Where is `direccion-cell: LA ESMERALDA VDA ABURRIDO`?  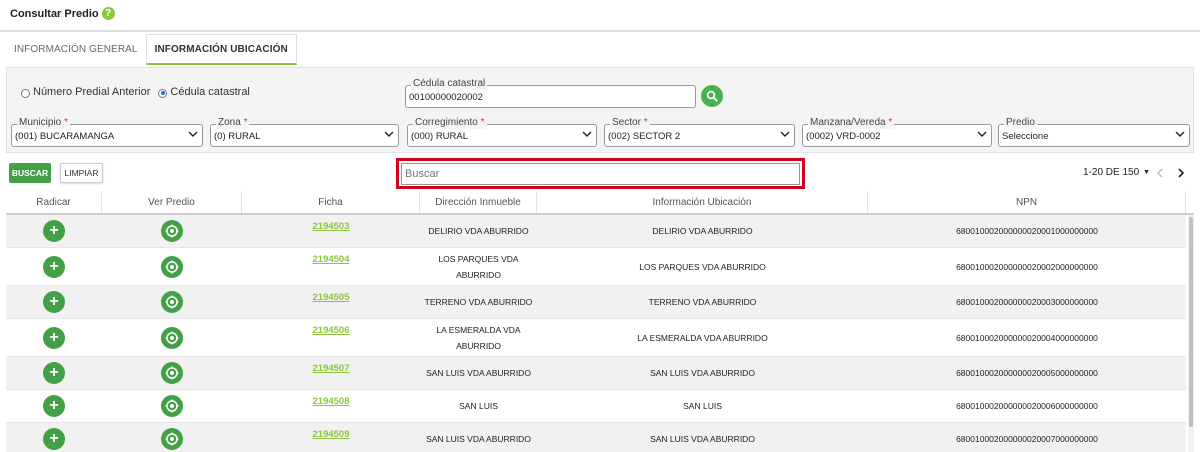
direccion-cell: LA ESMERALDA VDA ABURRIDO is located at coordinates (478, 337).